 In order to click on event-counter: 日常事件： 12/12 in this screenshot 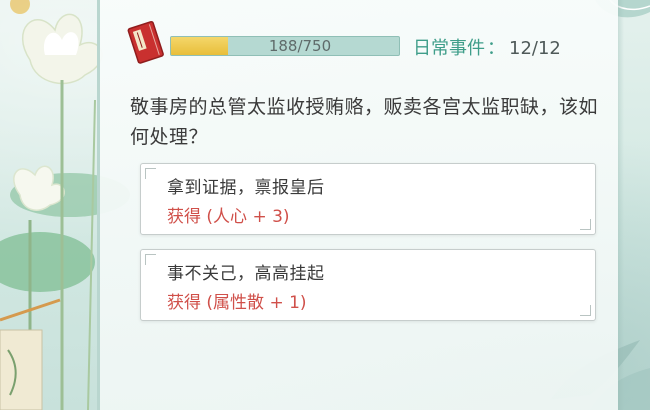, I will do `click(487, 47)`.